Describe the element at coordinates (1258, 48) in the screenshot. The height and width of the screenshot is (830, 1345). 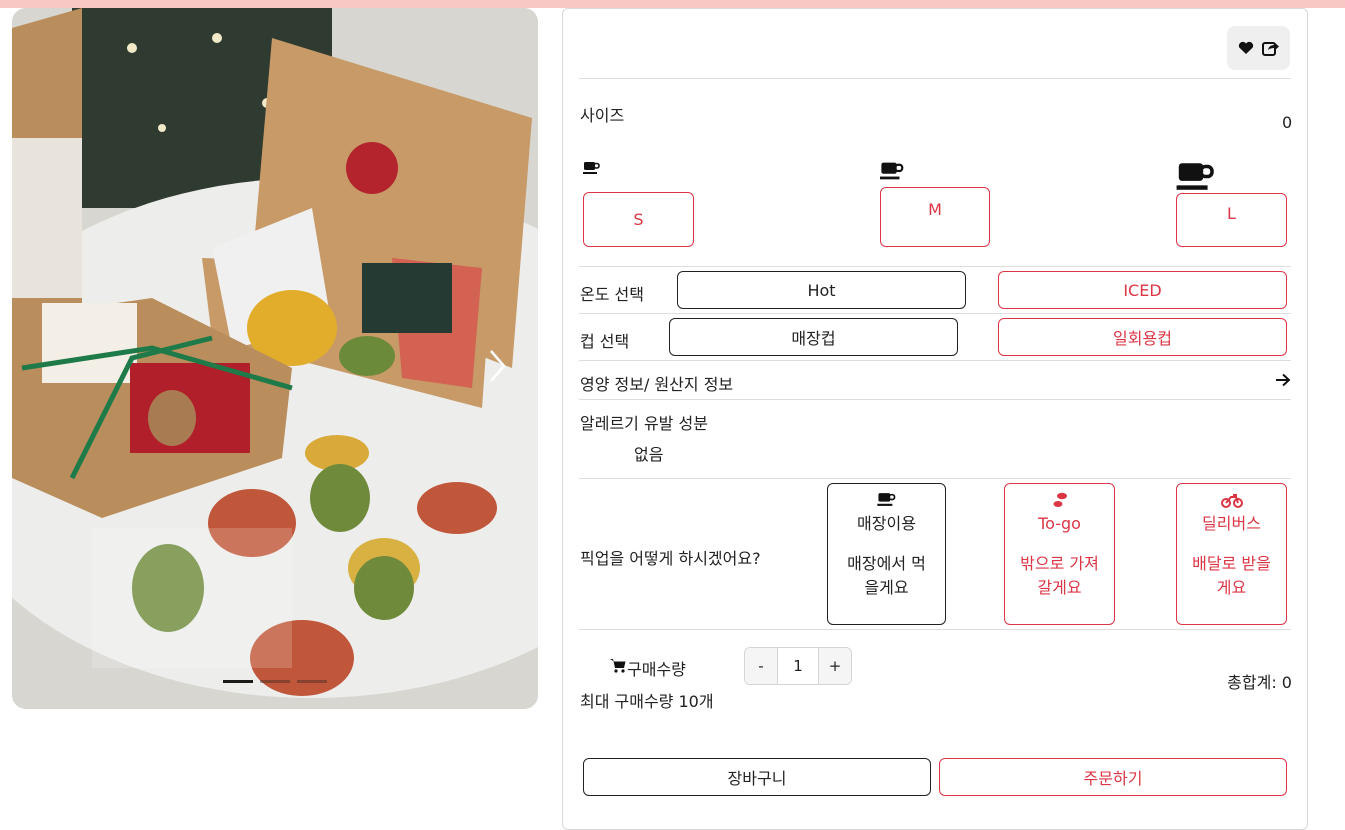
I see `favorite-share-actions` at that location.